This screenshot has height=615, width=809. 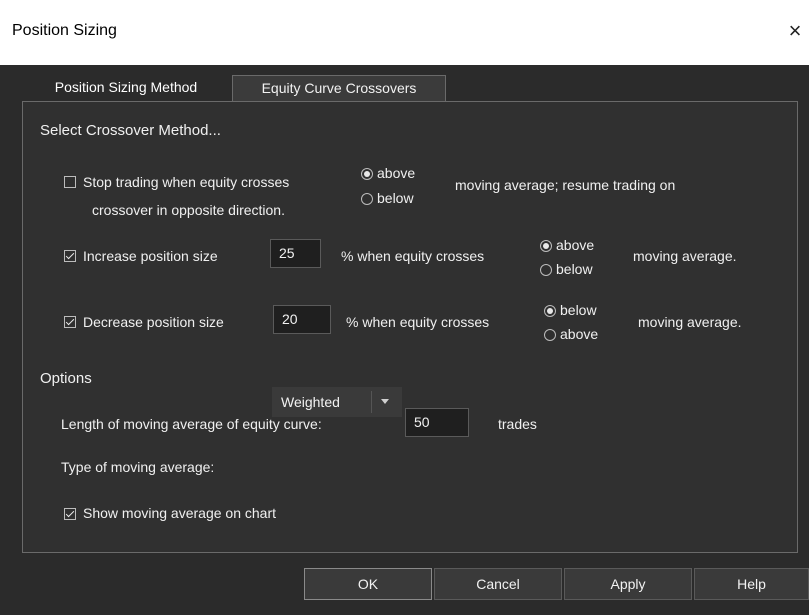 I want to click on ok-button: OK, so click(x=368, y=584).